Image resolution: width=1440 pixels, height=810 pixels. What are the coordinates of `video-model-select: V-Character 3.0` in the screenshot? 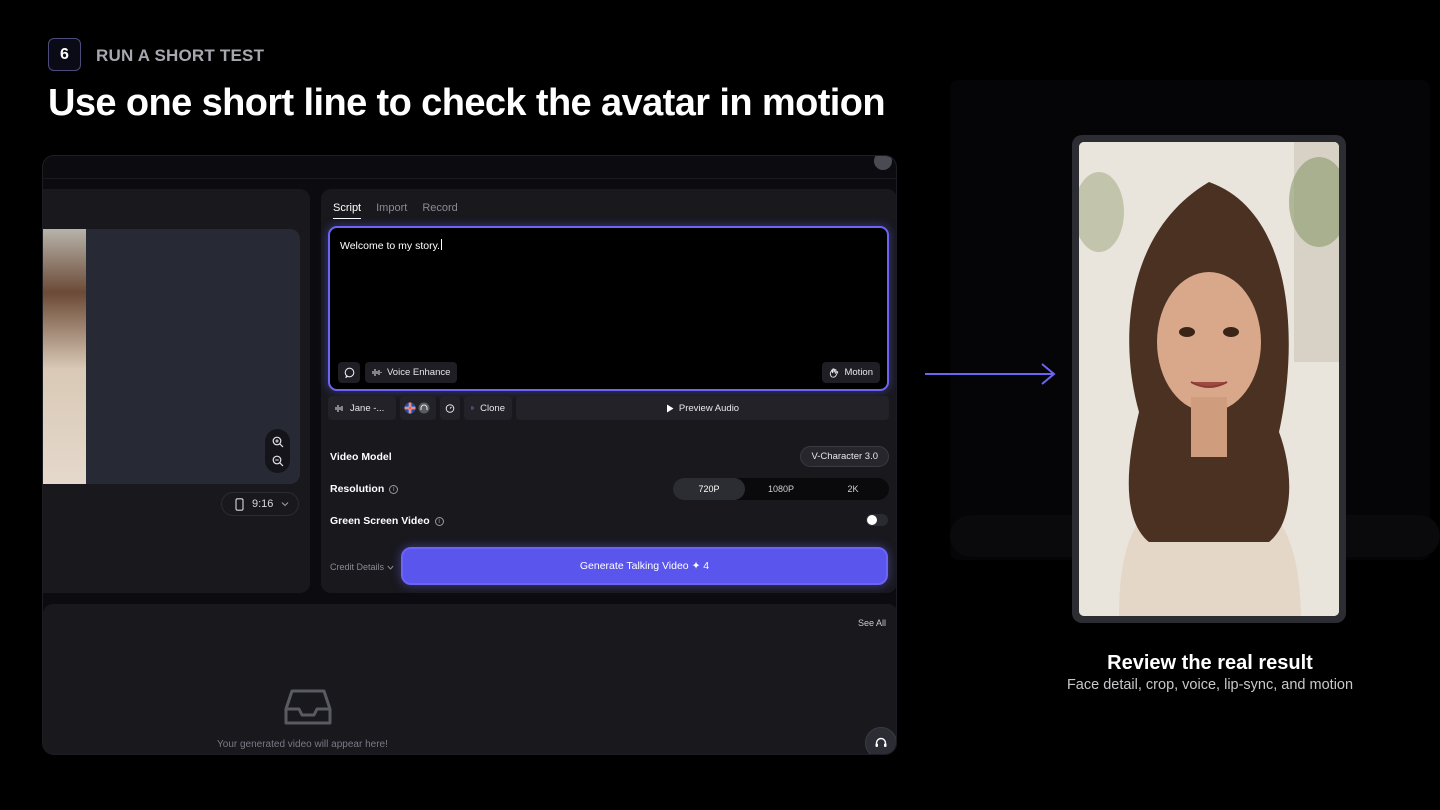 It's located at (844, 456).